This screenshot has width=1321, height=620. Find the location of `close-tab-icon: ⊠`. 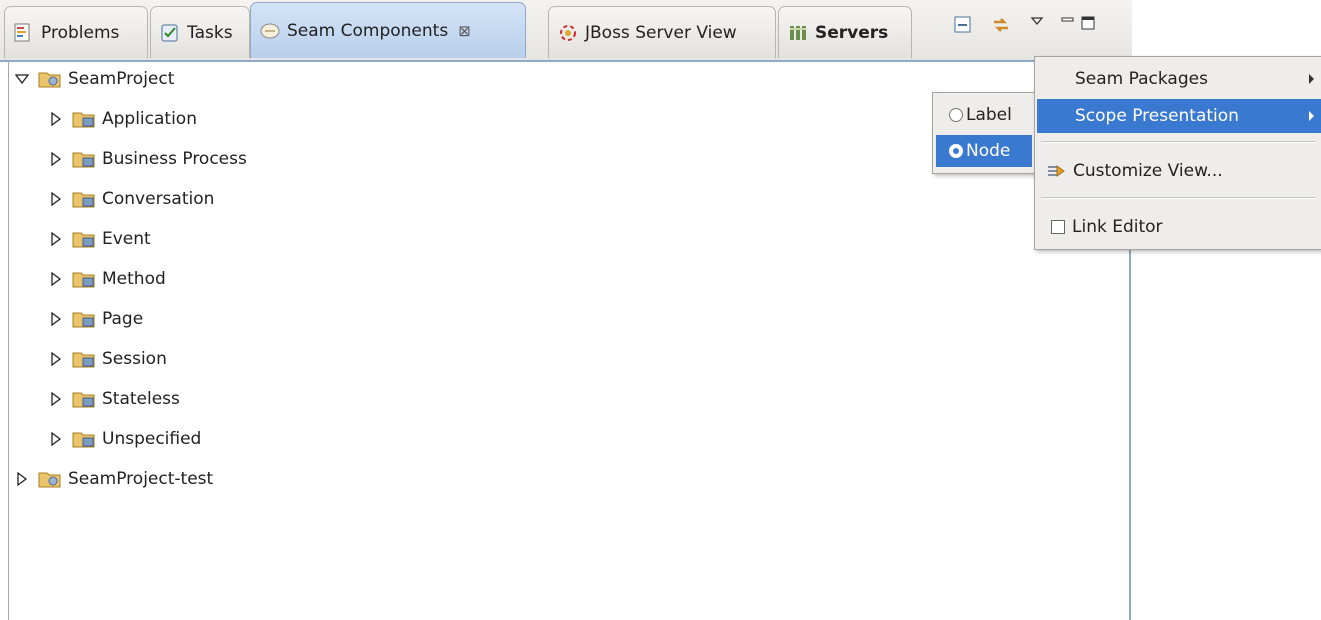

close-tab-icon: ⊠ is located at coordinates (464, 31).